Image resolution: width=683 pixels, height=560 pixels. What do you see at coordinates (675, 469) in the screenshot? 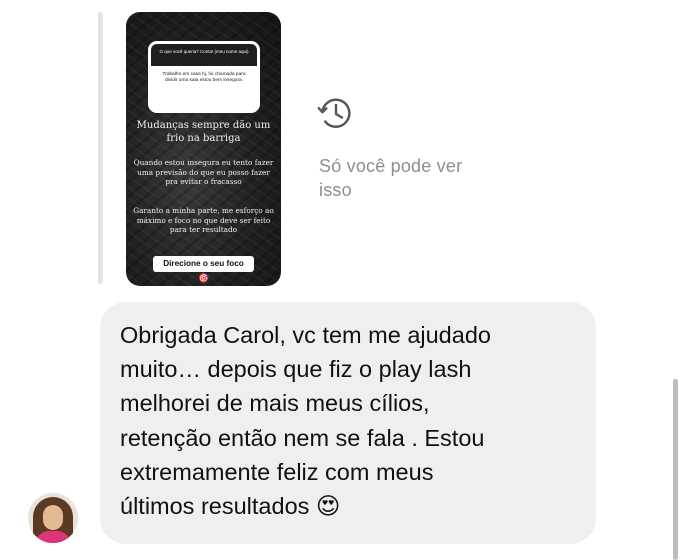
I see `scrollbar` at bounding box center [675, 469].